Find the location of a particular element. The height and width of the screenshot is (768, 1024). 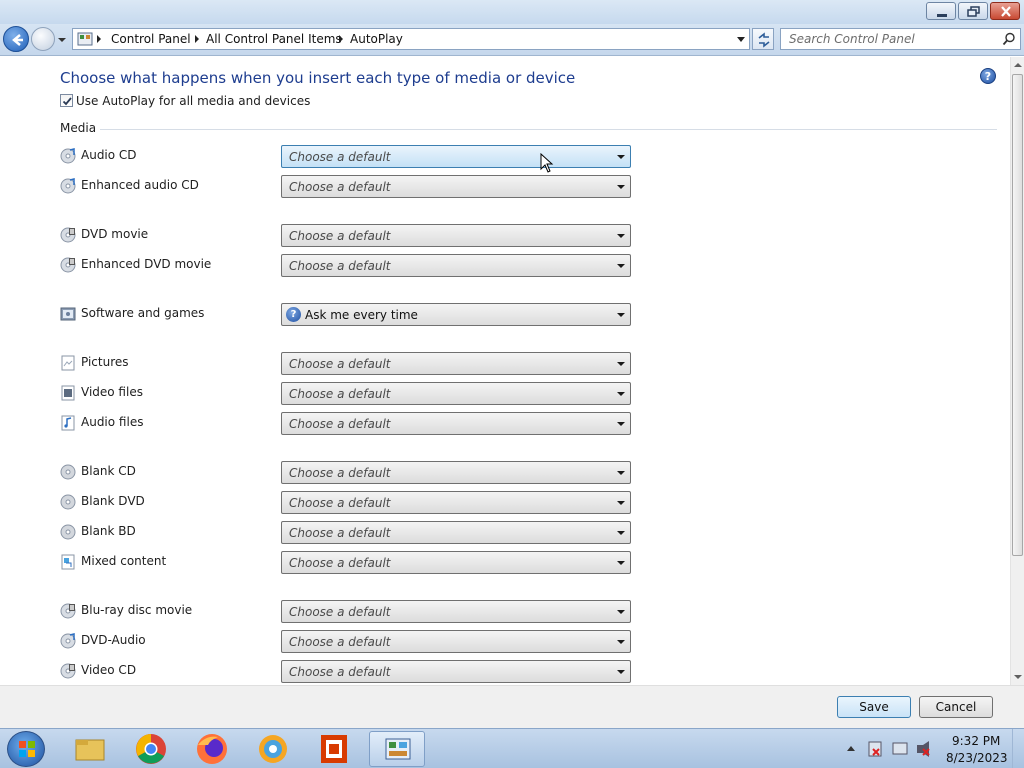

vertical-scrollbar is located at coordinates (1017, 371).